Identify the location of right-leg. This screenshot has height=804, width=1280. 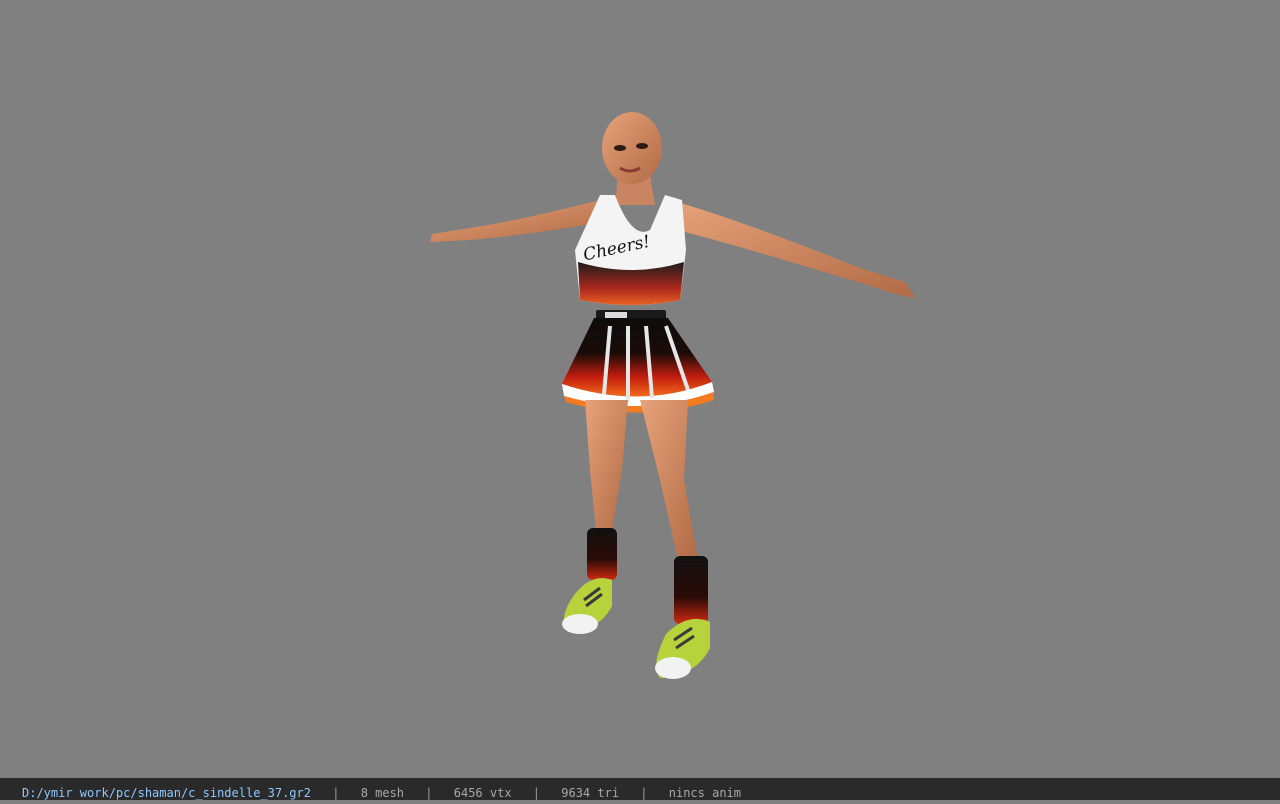
(669, 480).